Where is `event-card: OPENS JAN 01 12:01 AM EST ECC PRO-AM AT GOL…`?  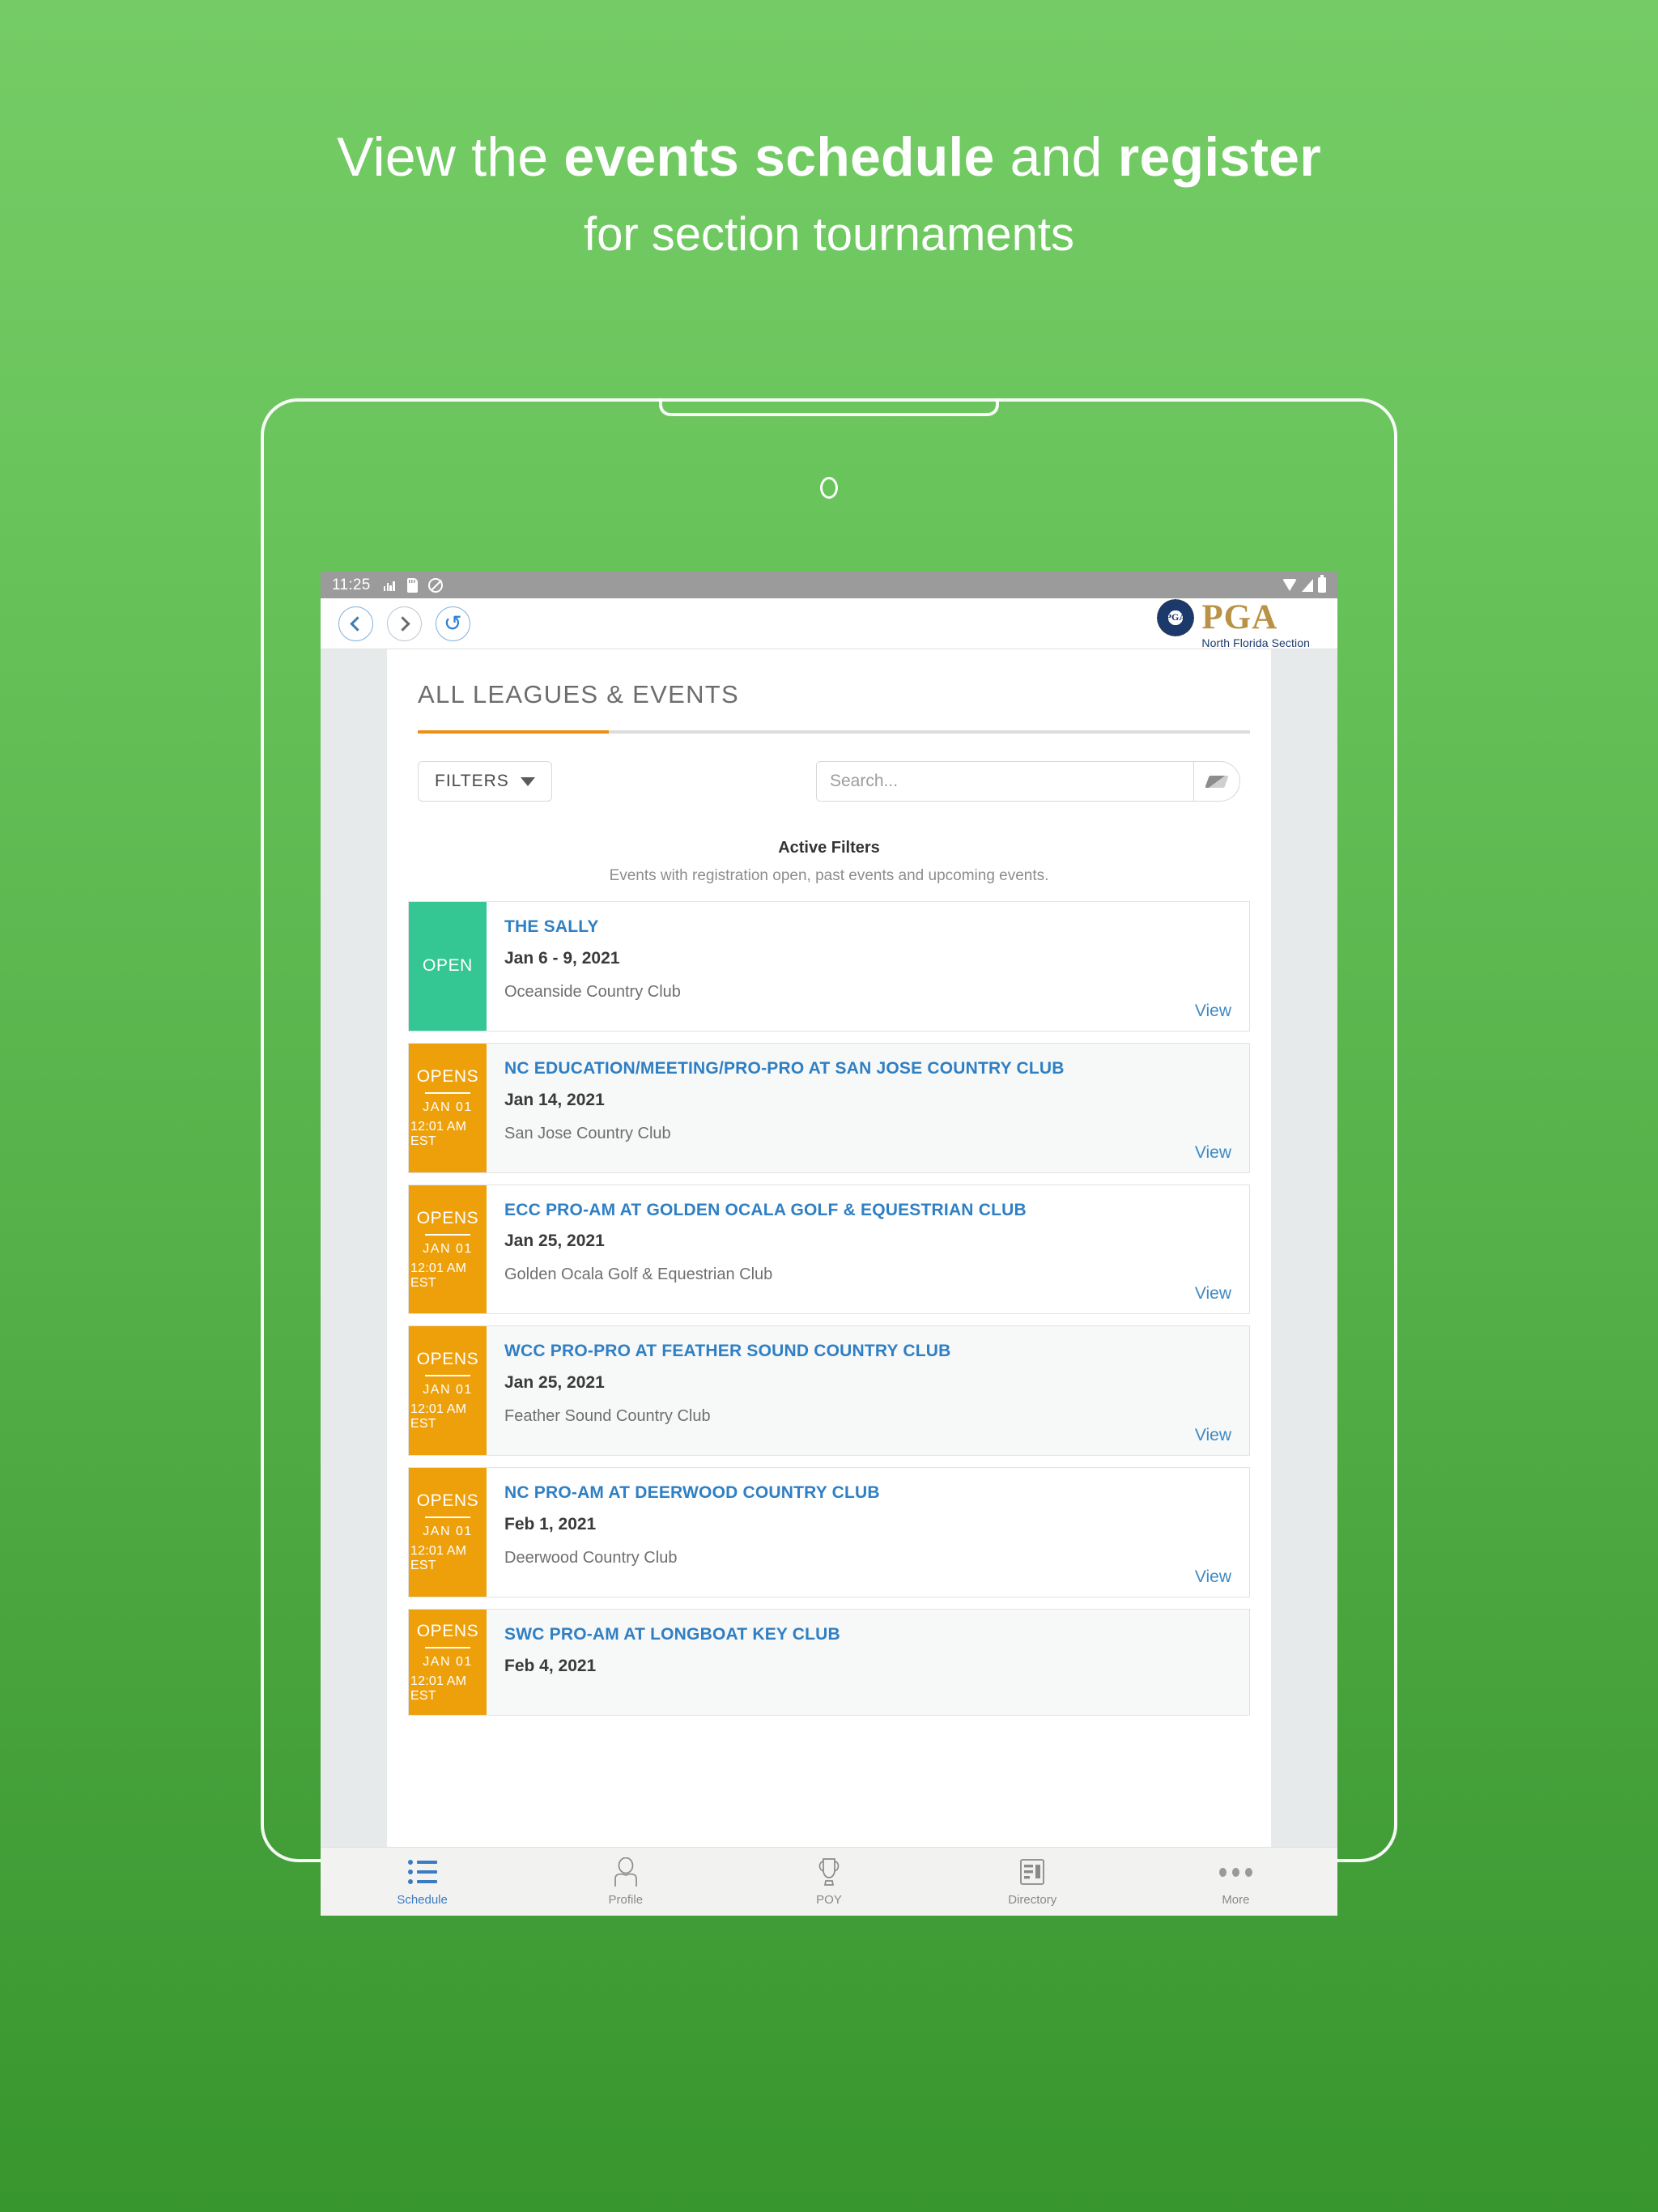
event-card: OPENS JAN 01 12:01 AM EST ECC PRO-AM AT GOL… is located at coordinates (829, 1249).